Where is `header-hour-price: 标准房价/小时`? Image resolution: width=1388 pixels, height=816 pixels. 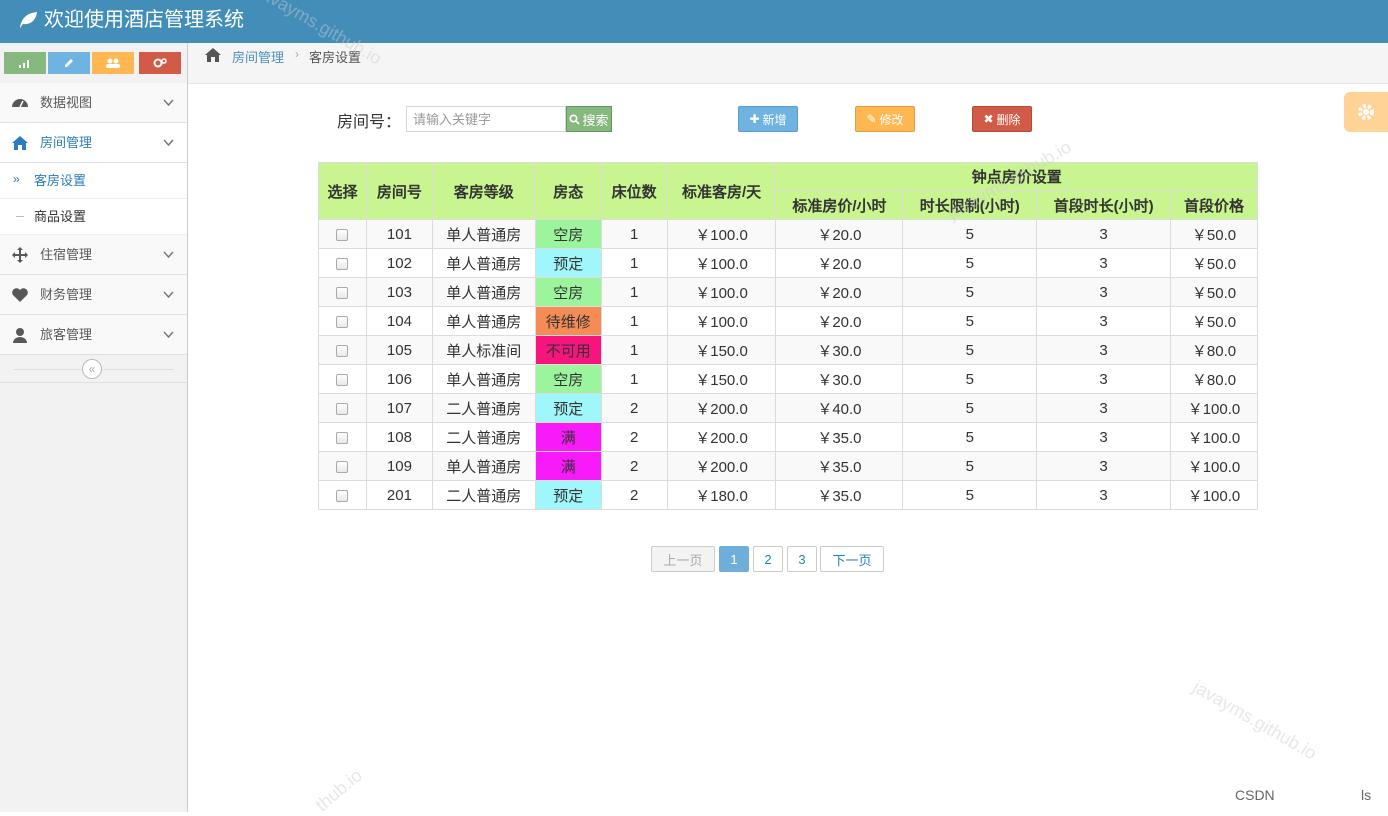
header-hour-price: 标准房价/小时 is located at coordinates (839, 205).